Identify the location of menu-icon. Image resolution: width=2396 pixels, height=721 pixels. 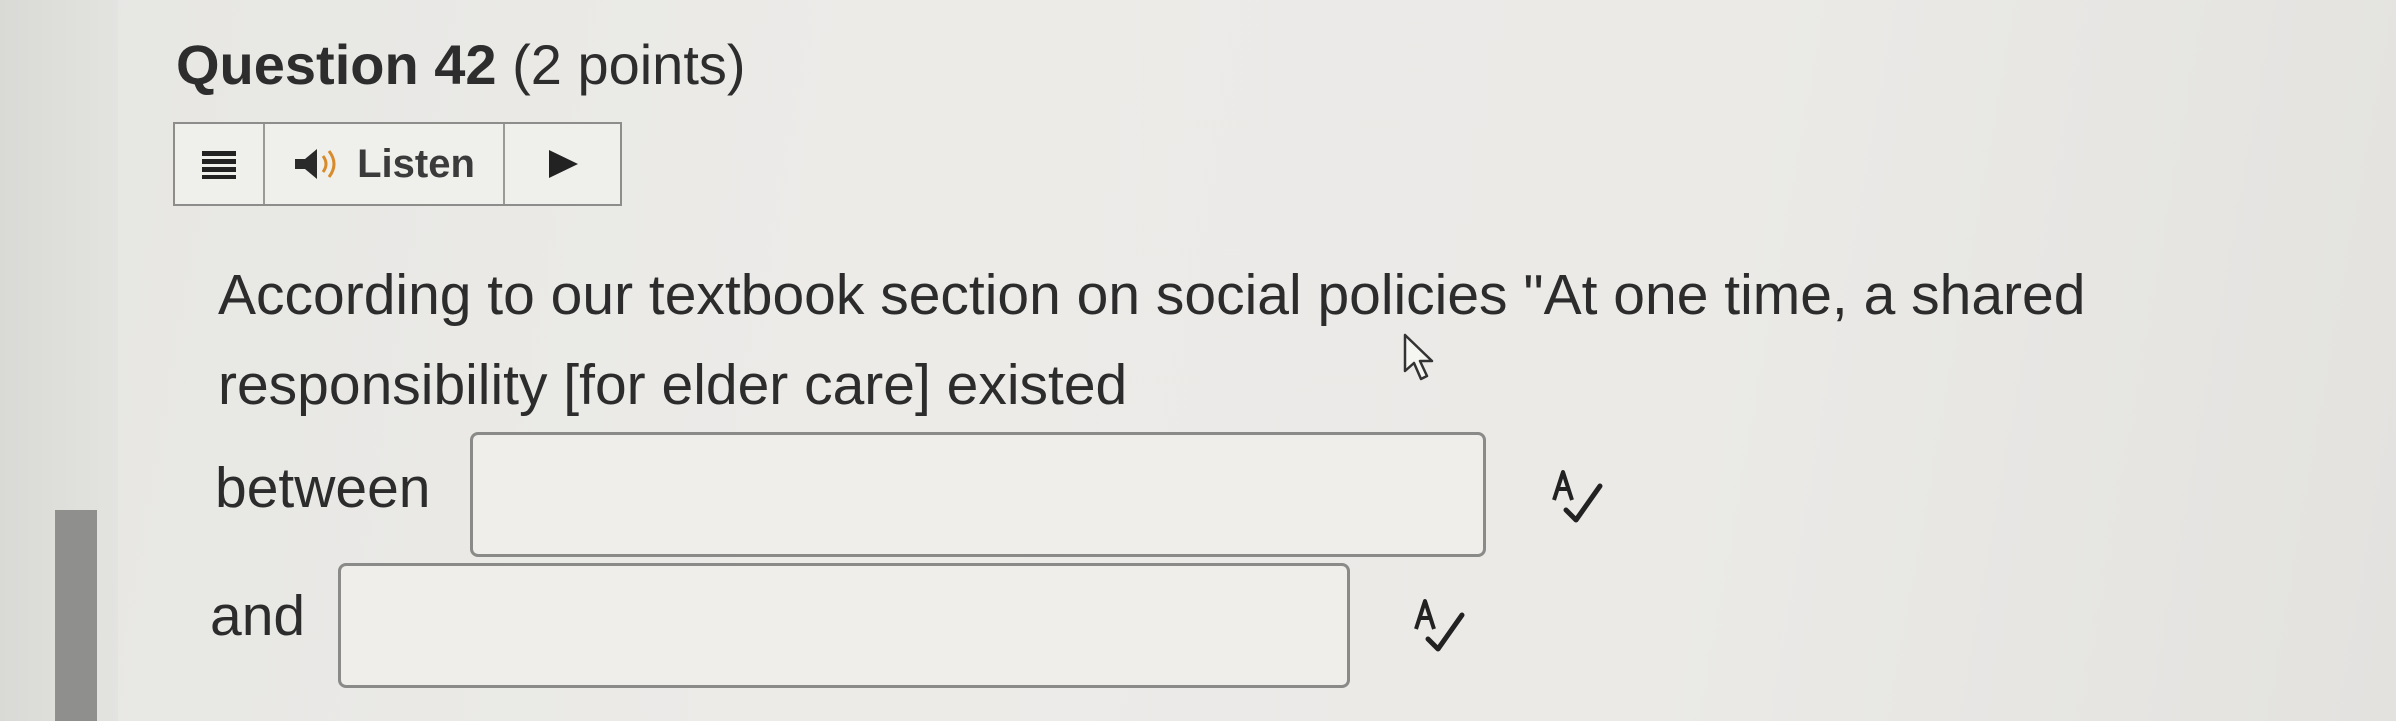
(219, 165).